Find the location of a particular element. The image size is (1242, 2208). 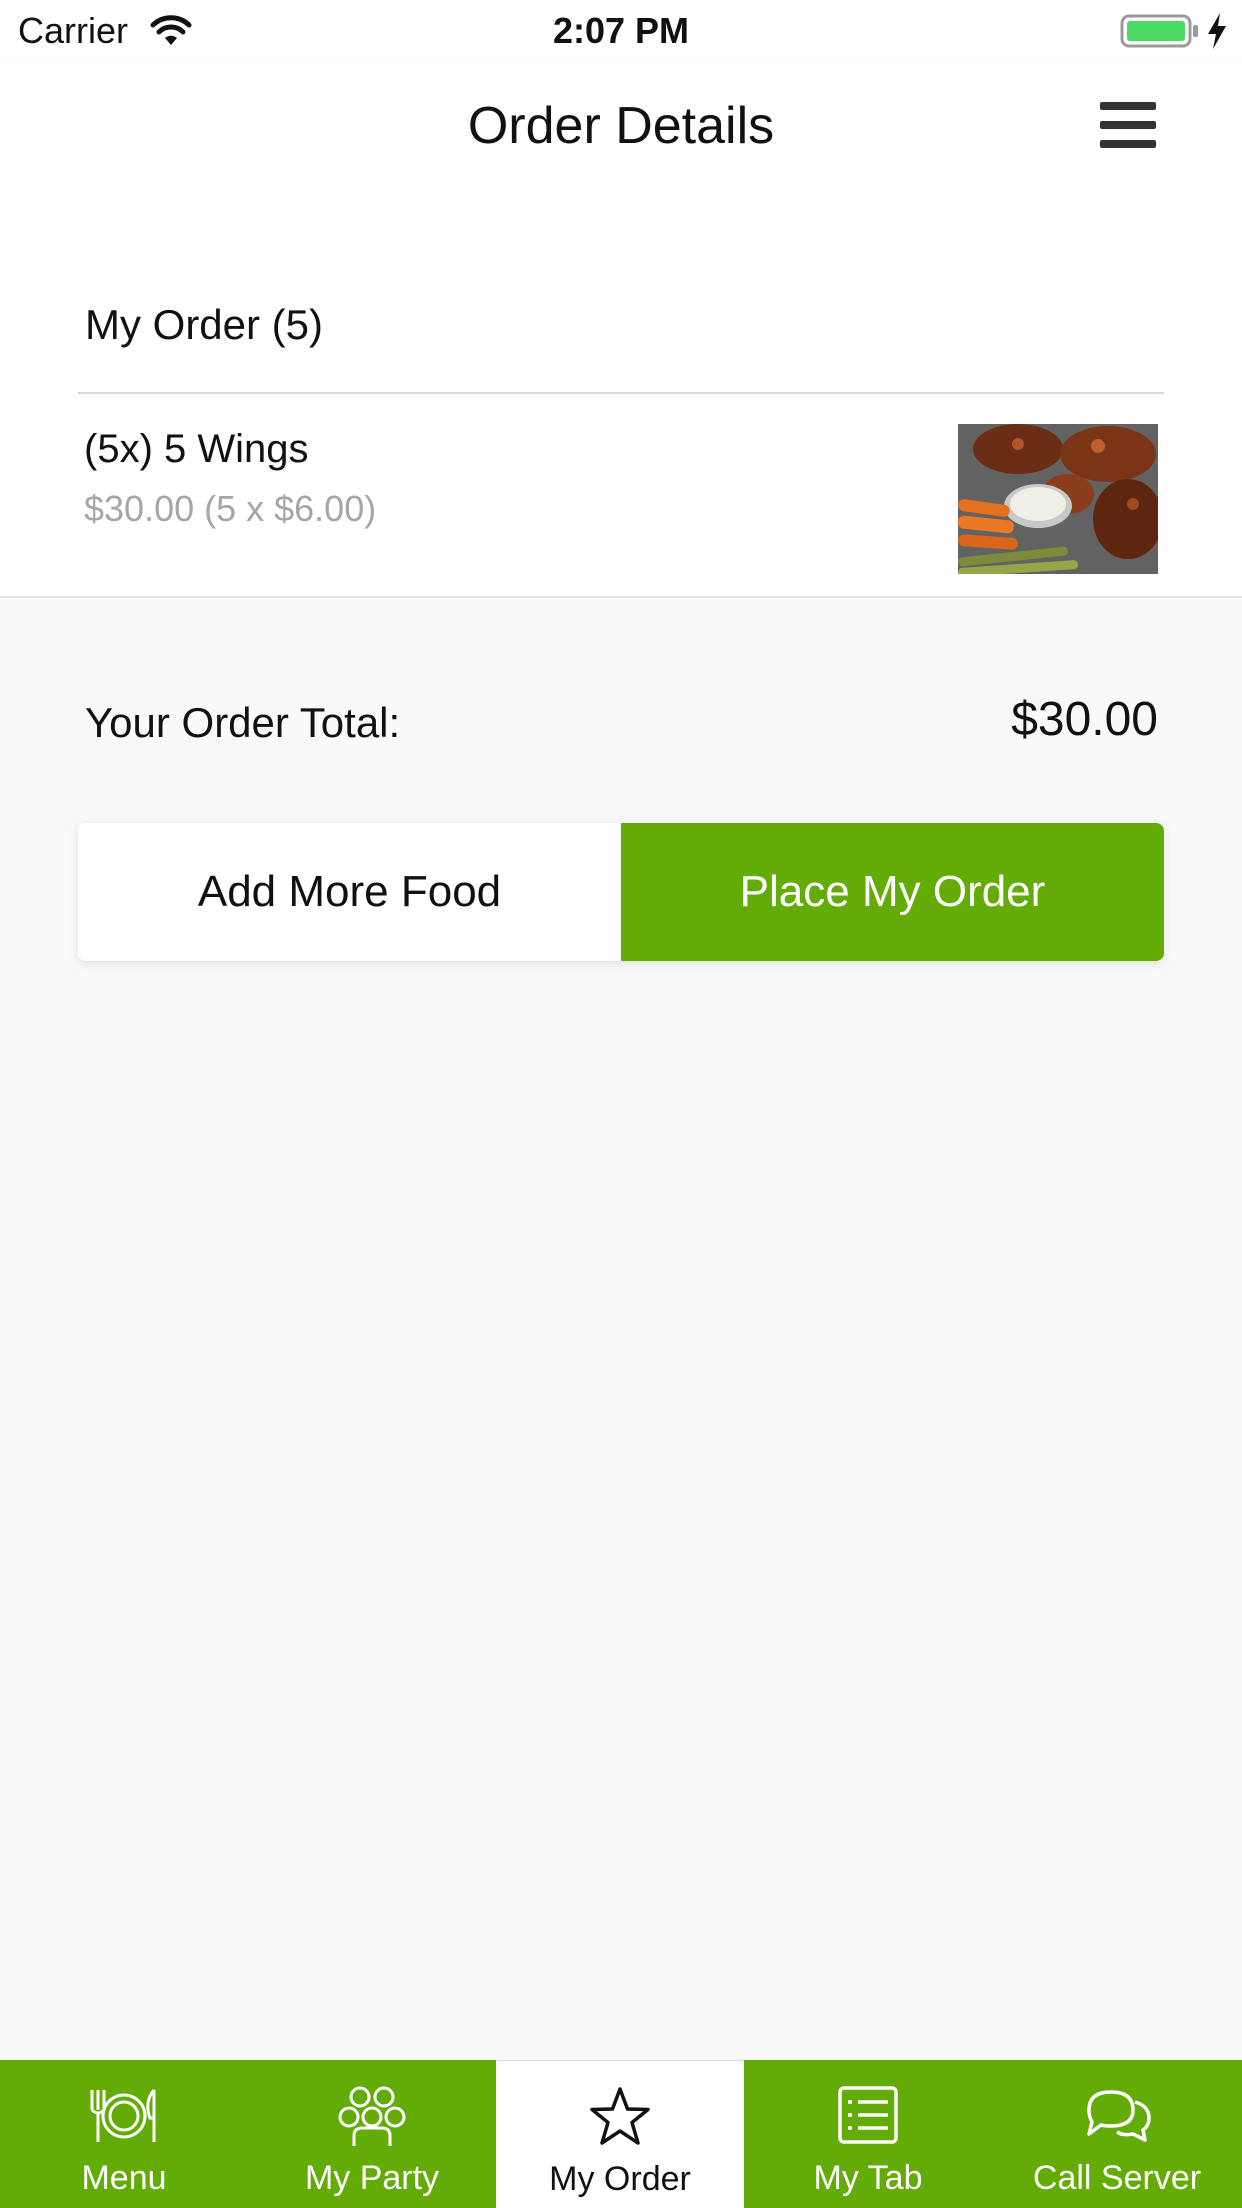

order-item-row: (5x) 5 Wings $30.00 (5 x $6.00) is located at coordinates (621, 494).